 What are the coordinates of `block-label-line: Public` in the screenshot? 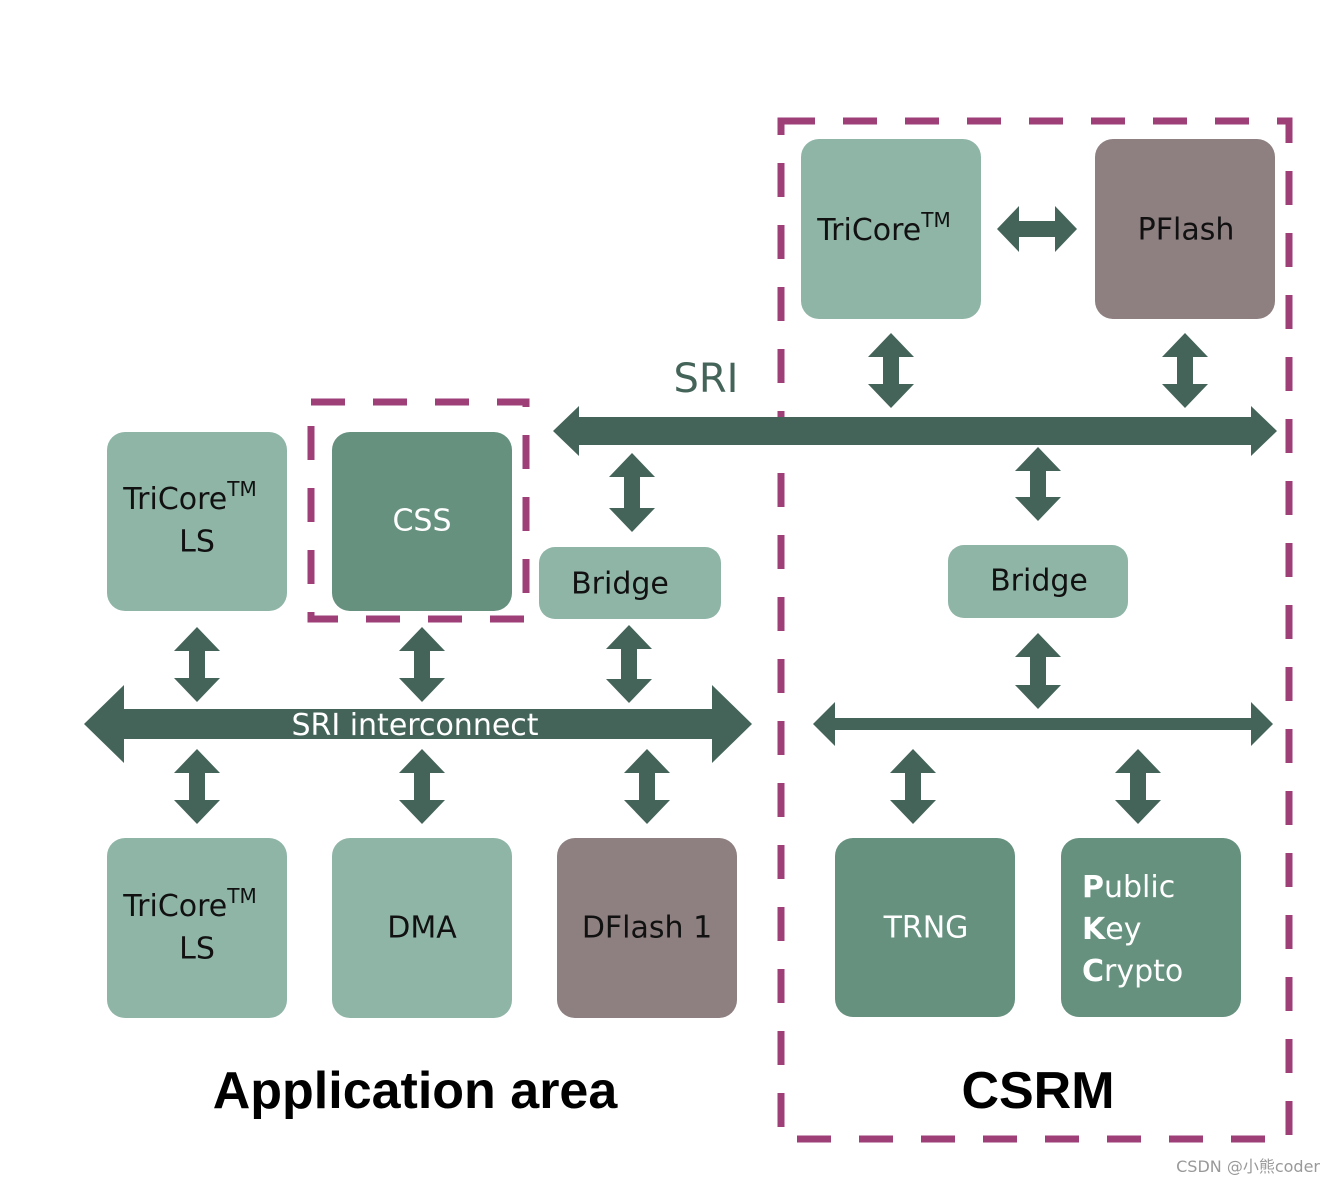 It's located at (1128, 887).